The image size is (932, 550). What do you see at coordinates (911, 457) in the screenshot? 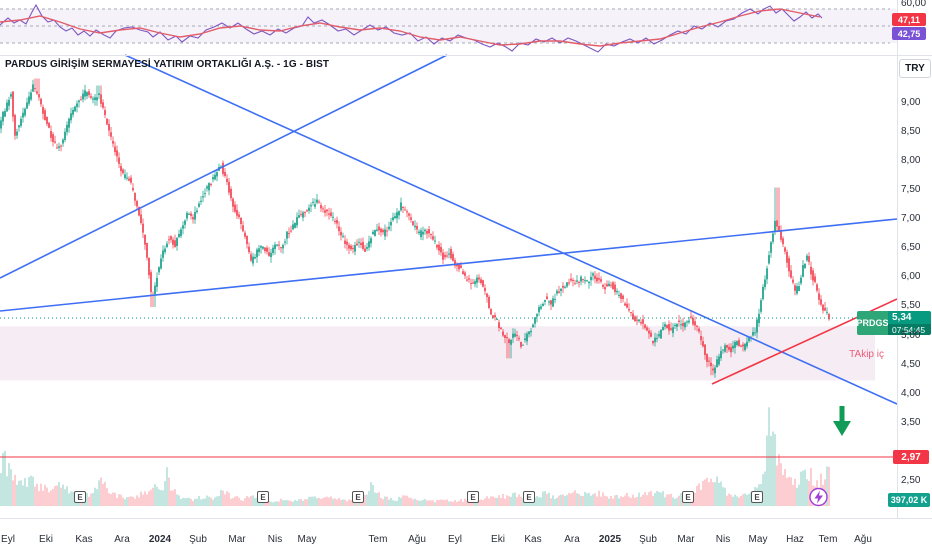
I see `alert-price-badge: 2,97` at bounding box center [911, 457].